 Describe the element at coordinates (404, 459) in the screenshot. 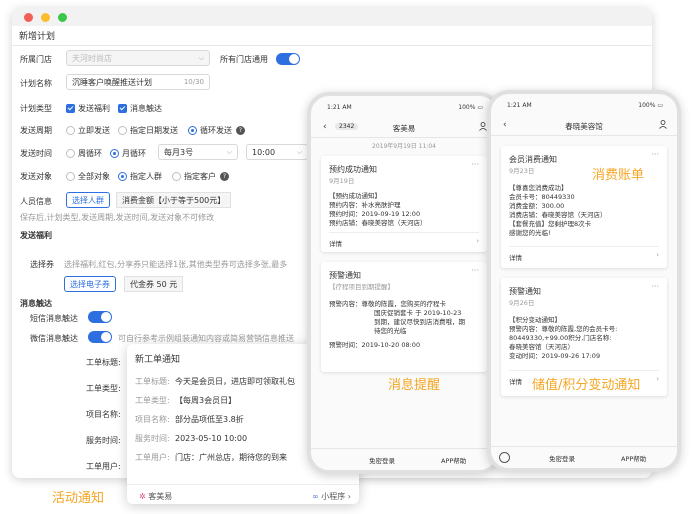

I see `phone-footer: 免密登录 APP帮助` at that location.